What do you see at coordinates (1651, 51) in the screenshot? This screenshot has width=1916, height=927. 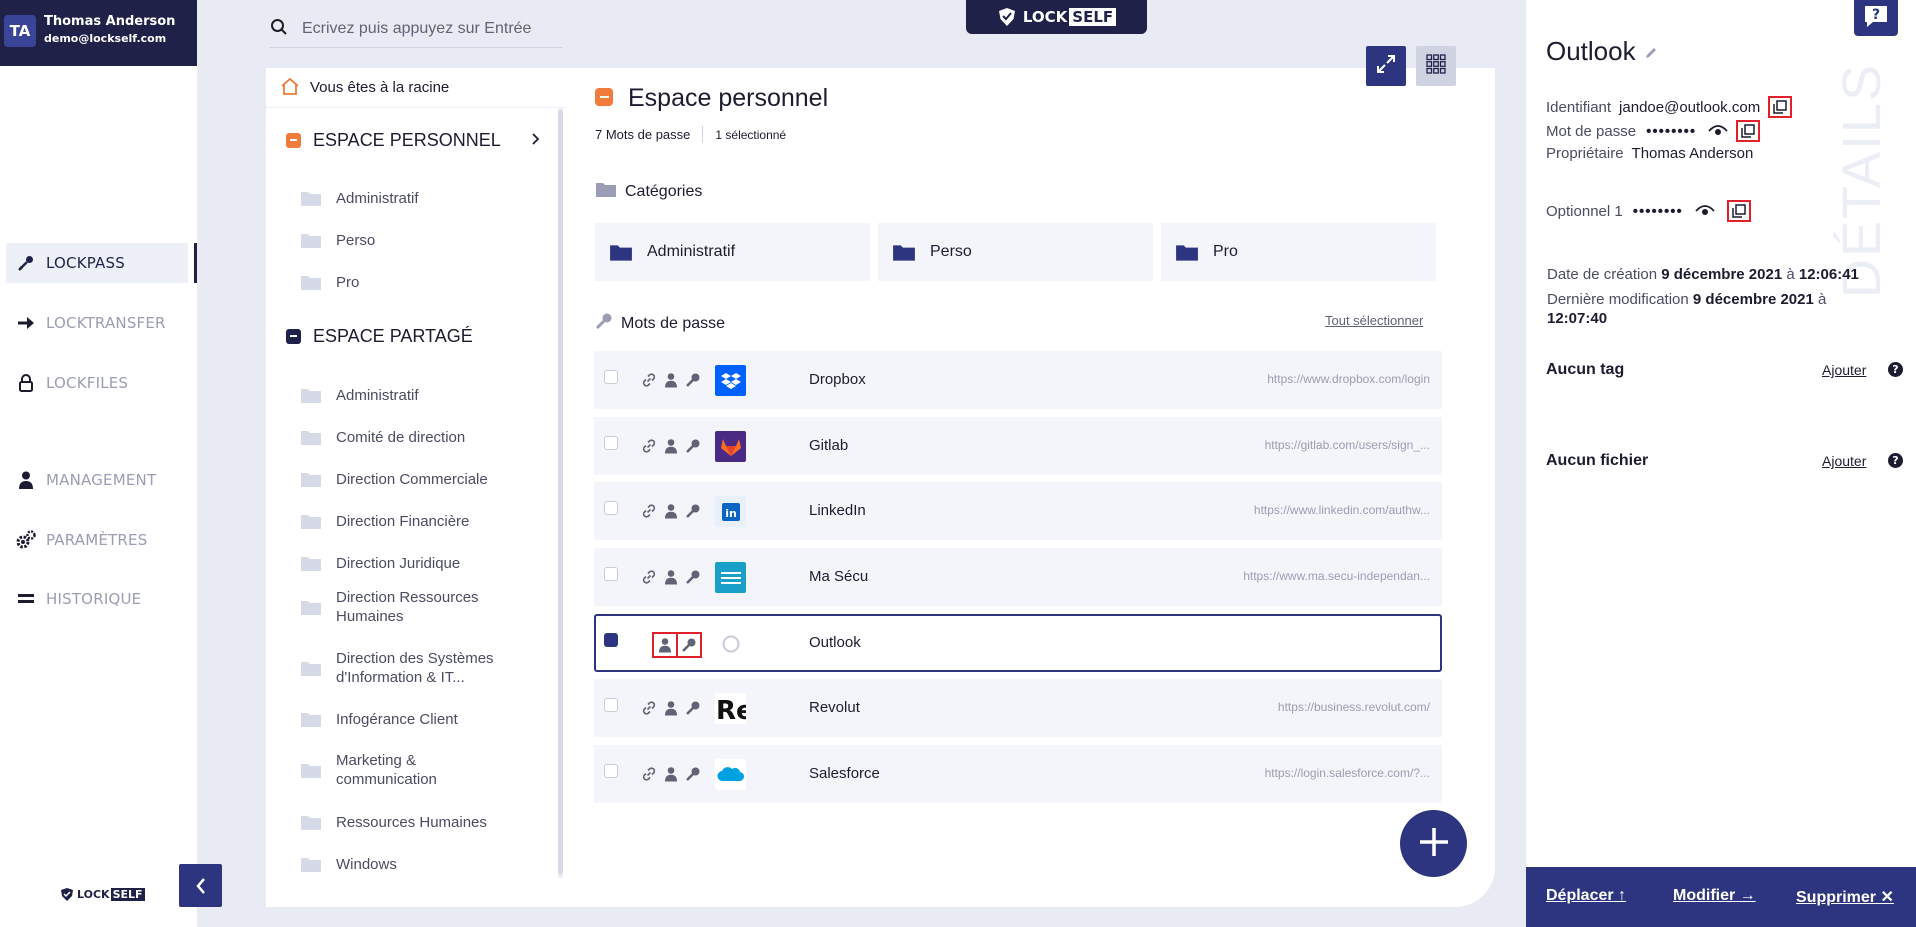 I see `pencil-icon` at bounding box center [1651, 51].